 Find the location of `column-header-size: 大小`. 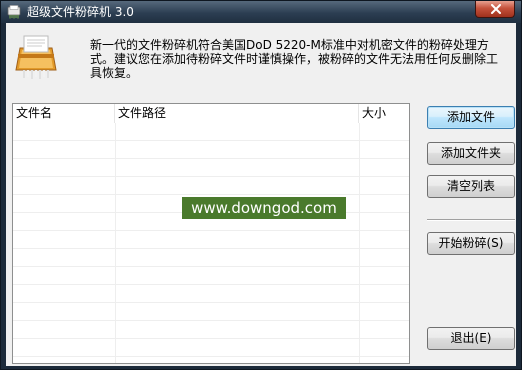

column-header-size: 大小 is located at coordinates (384, 113).